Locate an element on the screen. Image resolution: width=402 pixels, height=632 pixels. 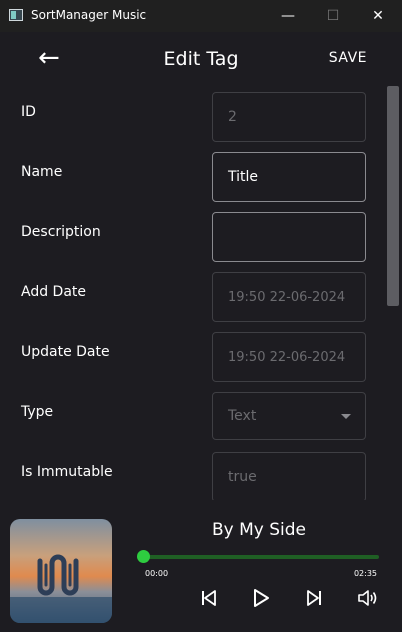
skip-previous-button is located at coordinates (209, 598).